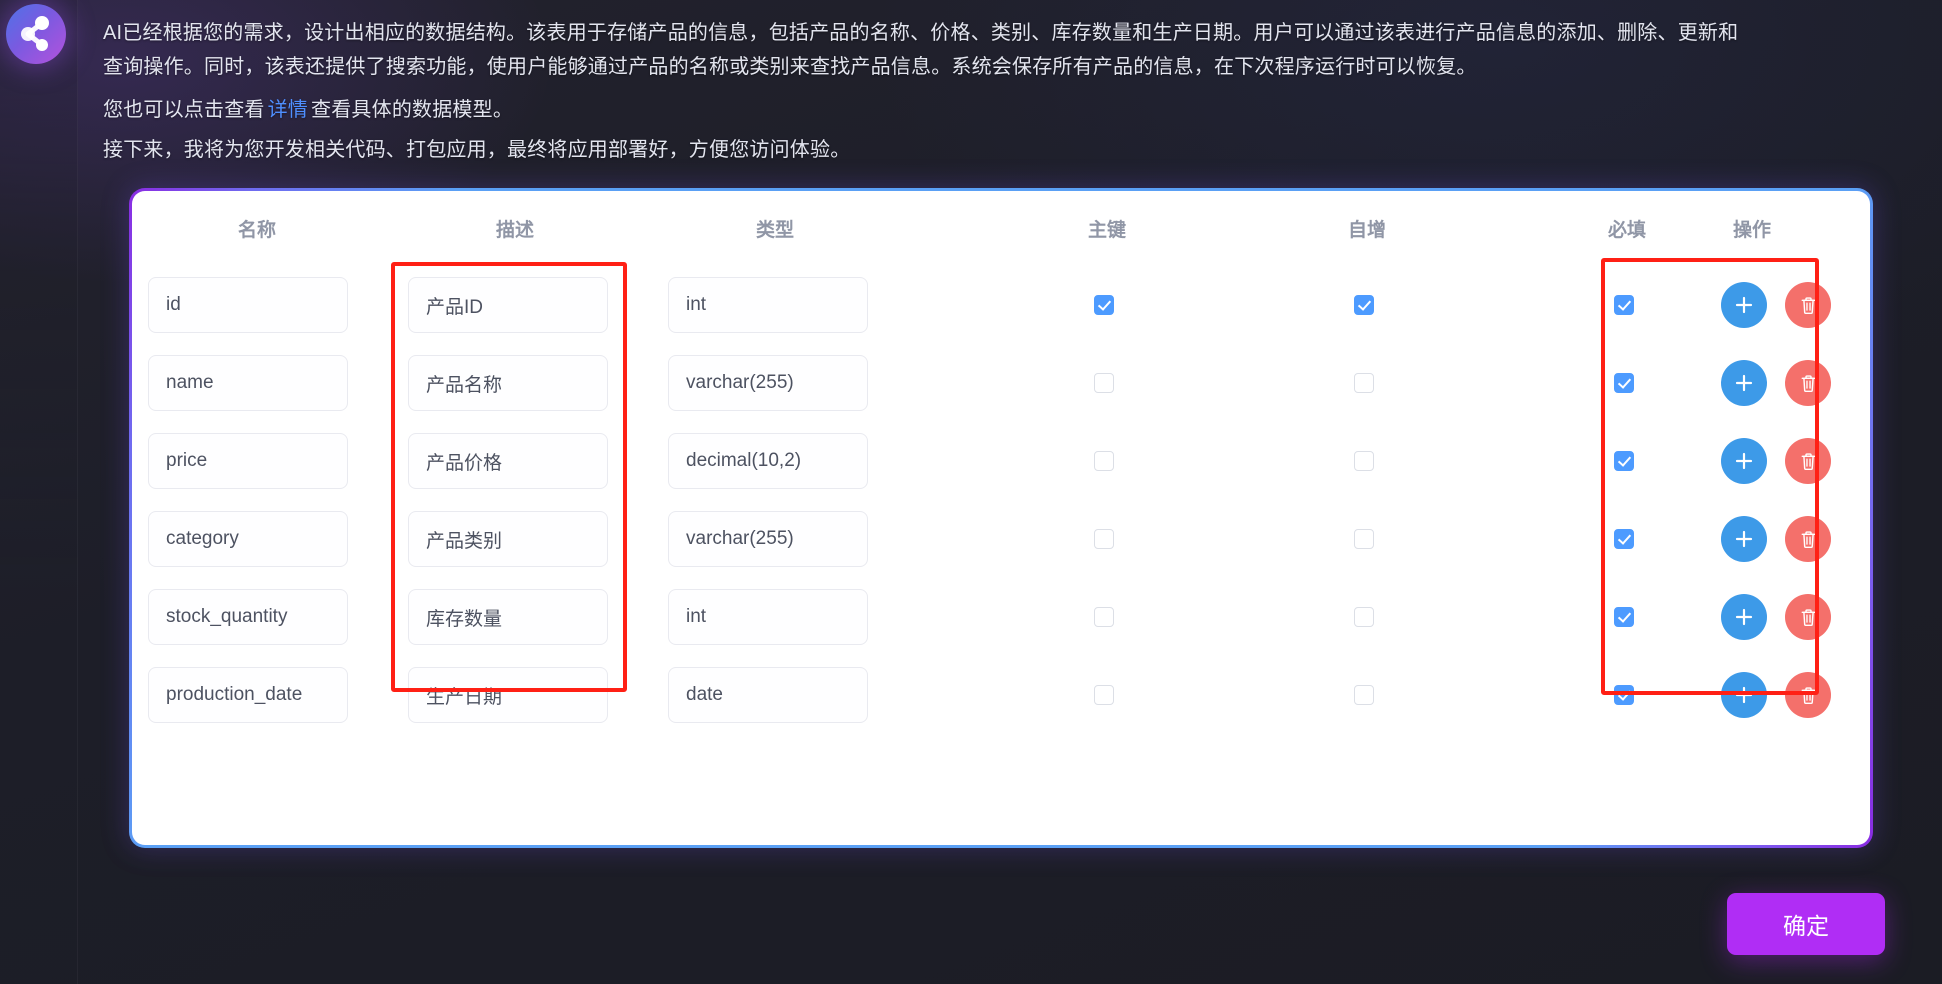  I want to click on field-description-cell: 产品类别, so click(538, 539).